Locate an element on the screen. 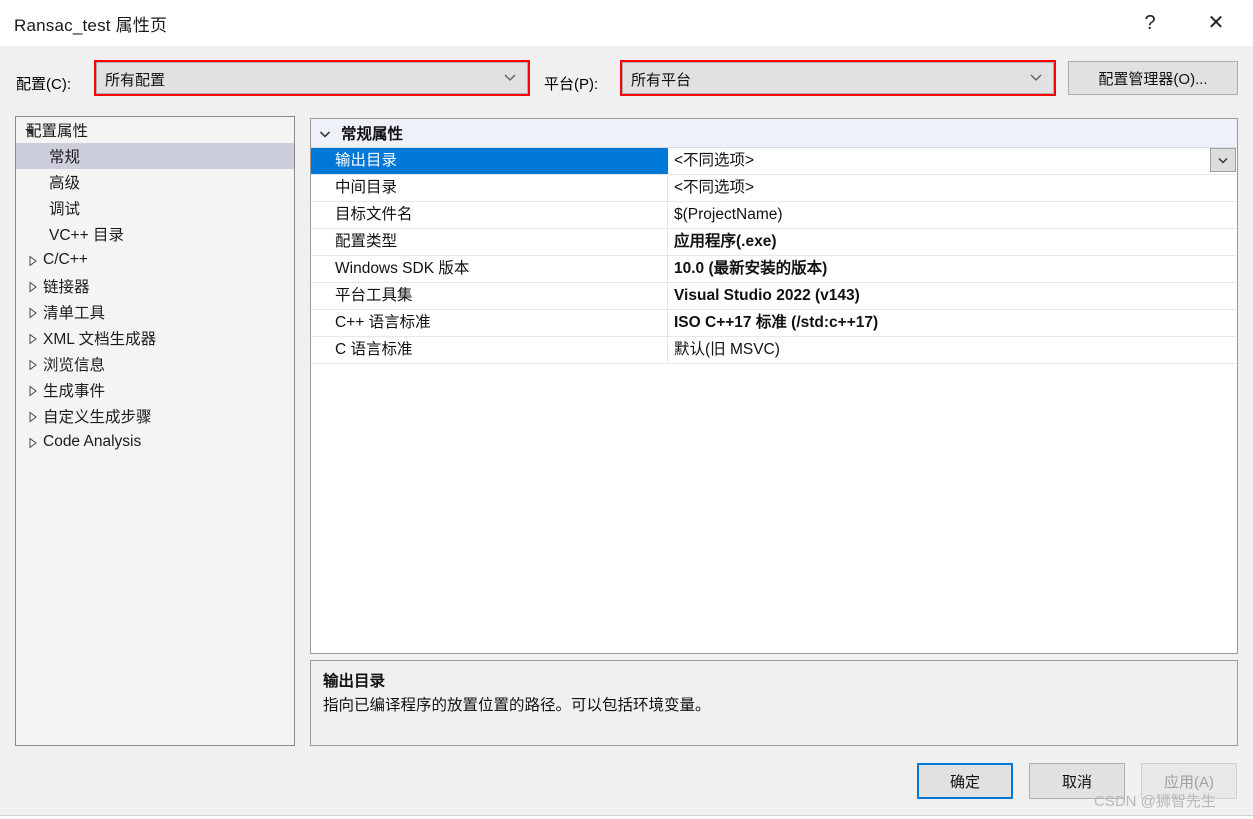 The width and height of the screenshot is (1253, 819). property-row: 输出目录 <不同选项> is located at coordinates (774, 161).